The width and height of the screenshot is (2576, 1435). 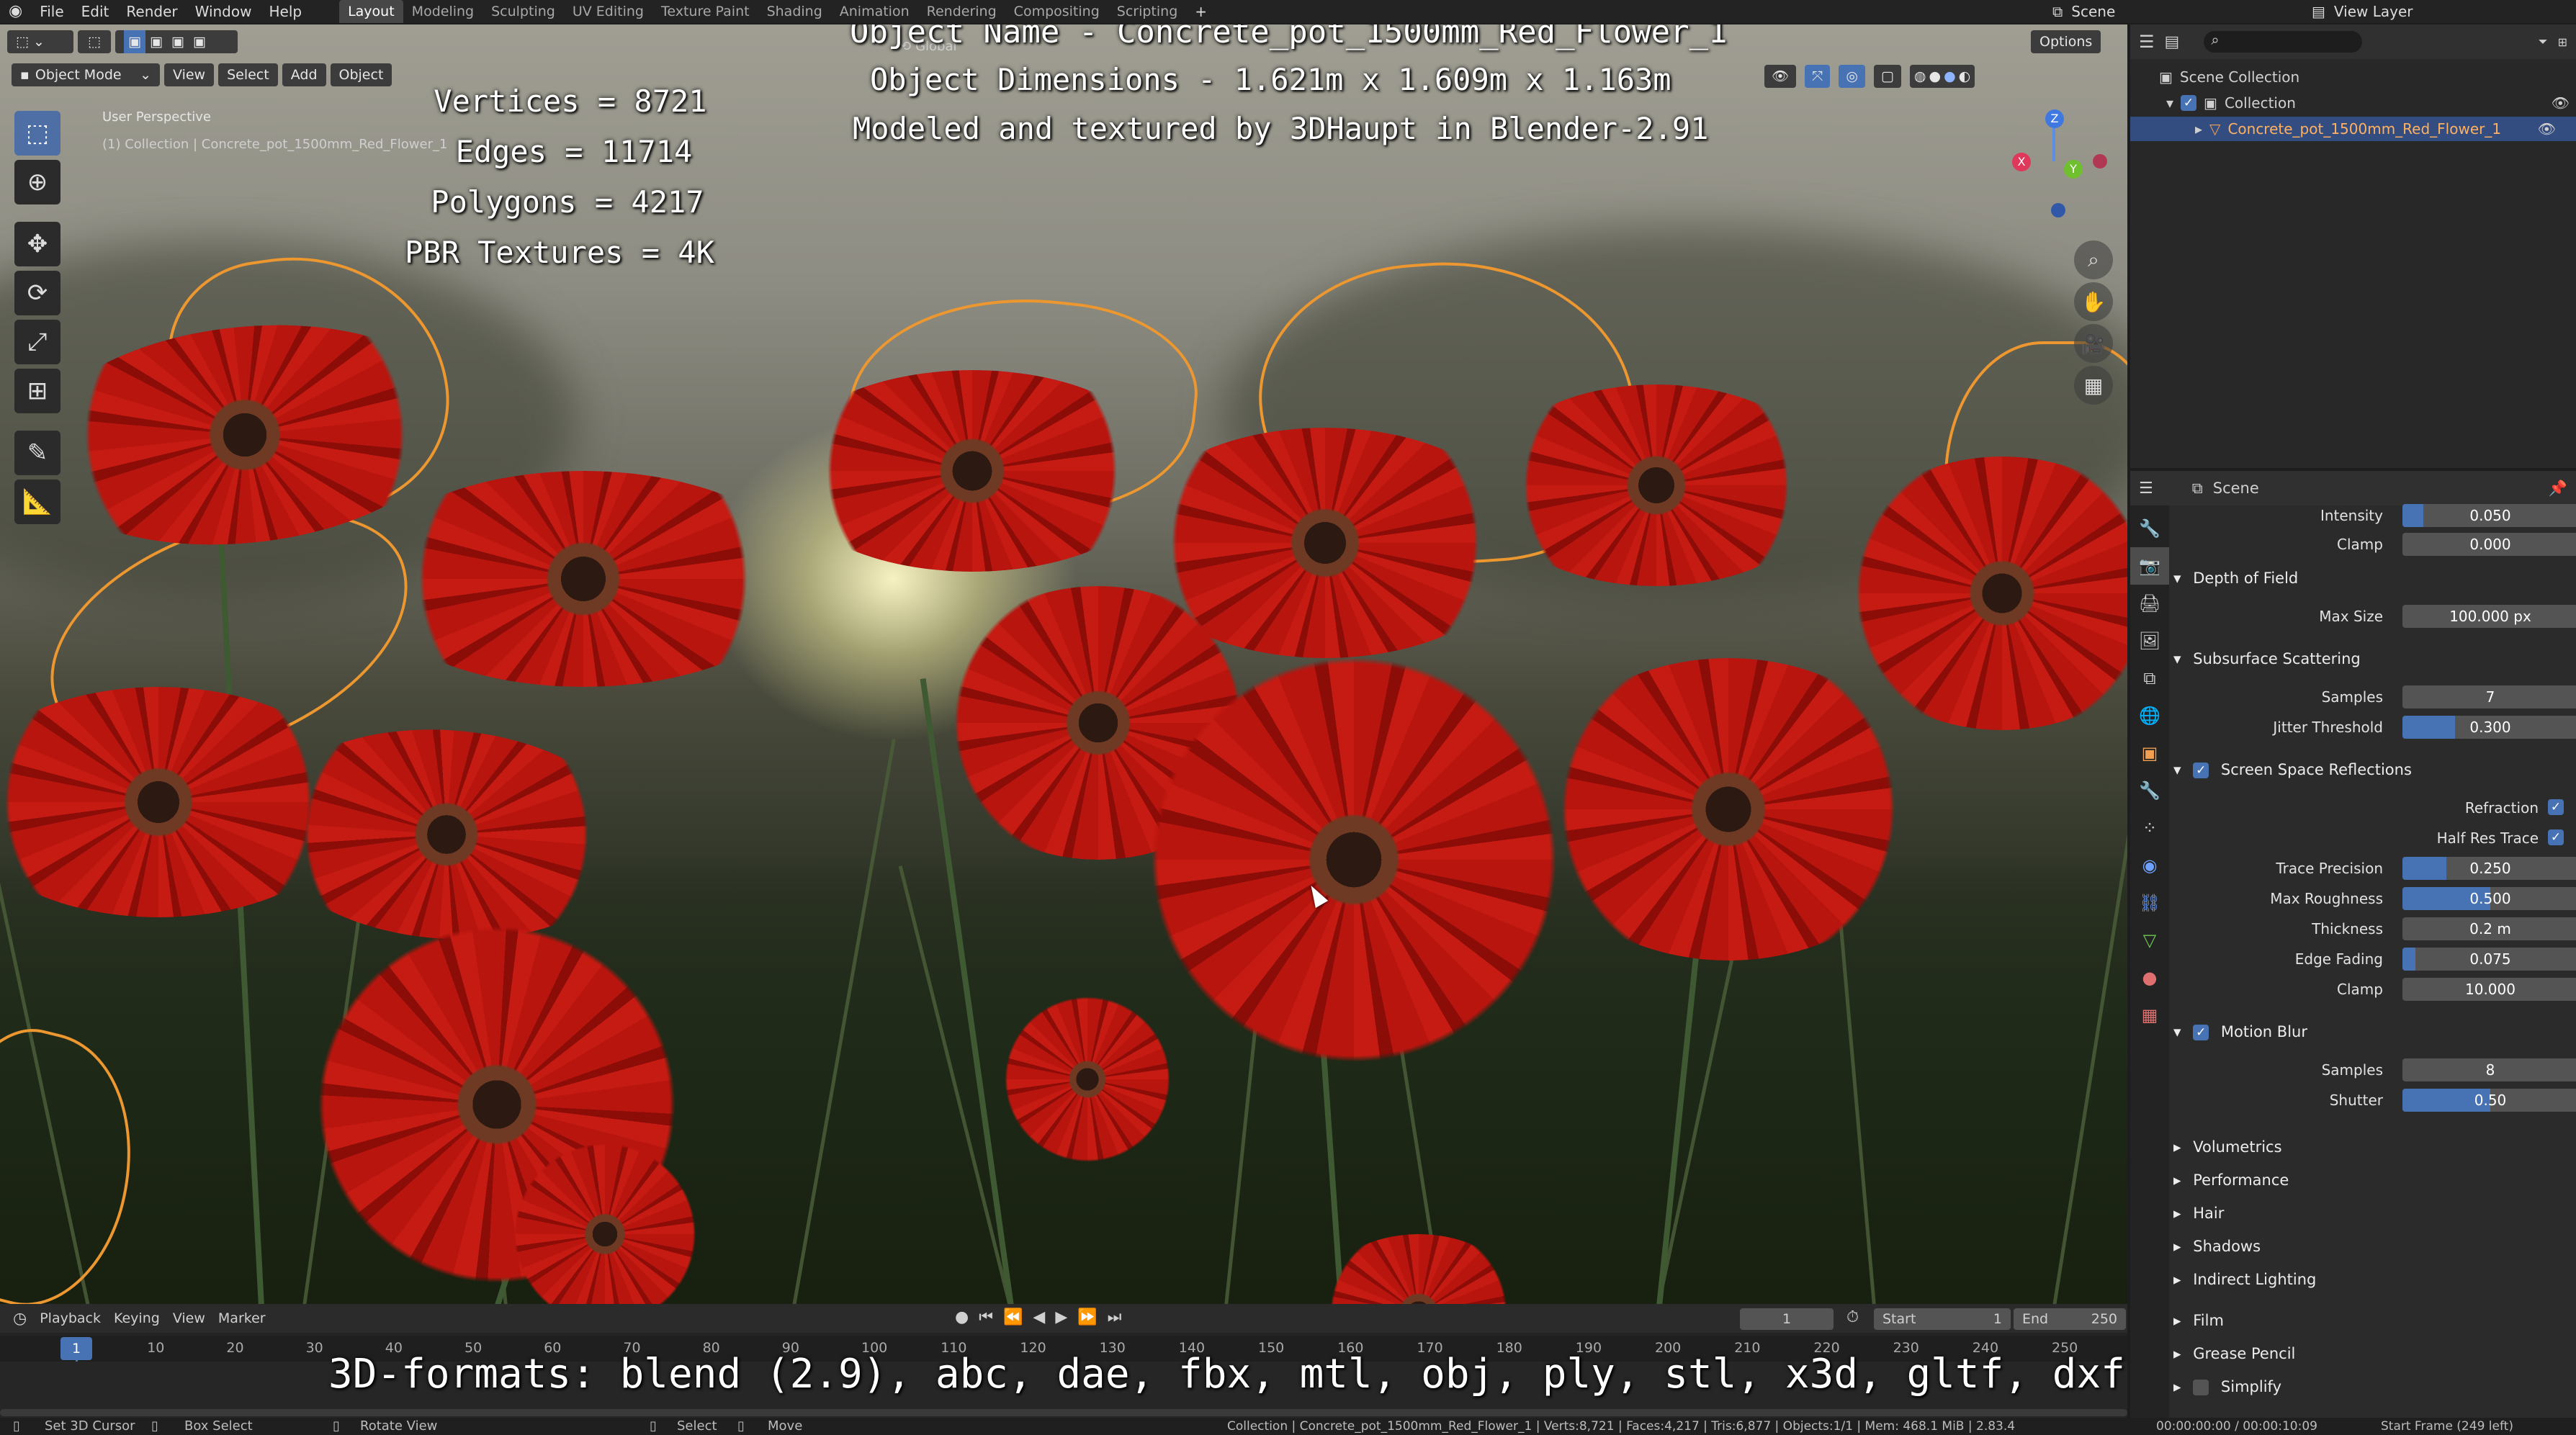 What do you see at coordinates (1061, 1317) in the screenshot?
I see `play-icon: ▶` at bounding box center [1061, 1317].